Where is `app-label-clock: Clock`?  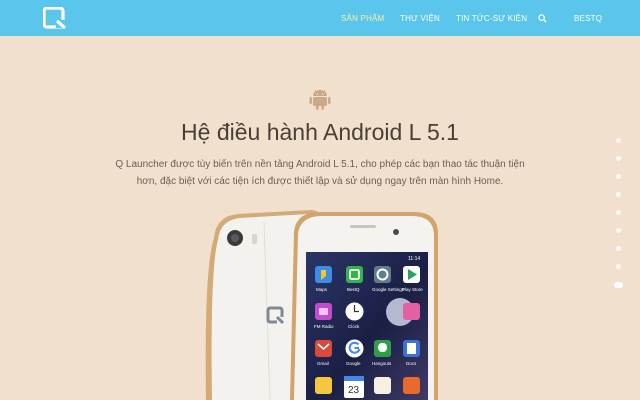 app-label-clock: Clock is located at coordinates (354, 326).